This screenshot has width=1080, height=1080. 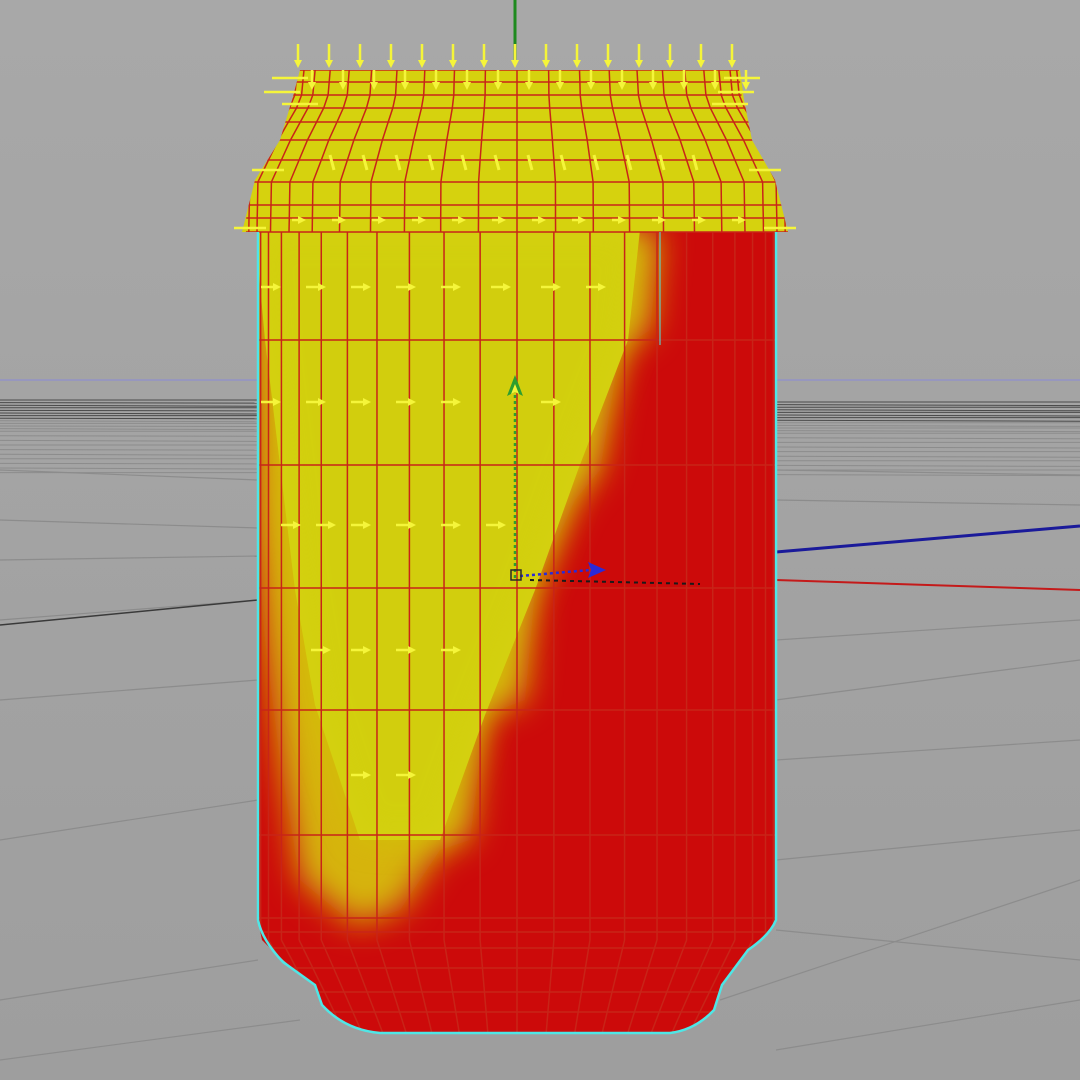 What do you see at coordinates (515, 151) in the screenshot?
I see `top-paint` at bounding box center [515, 151].